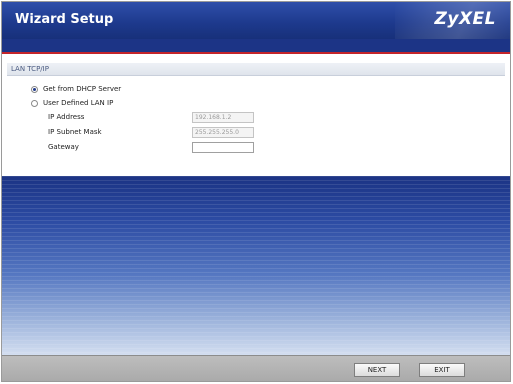  I want to click on section-title: LAN TCP/IP, so click(256, 69).